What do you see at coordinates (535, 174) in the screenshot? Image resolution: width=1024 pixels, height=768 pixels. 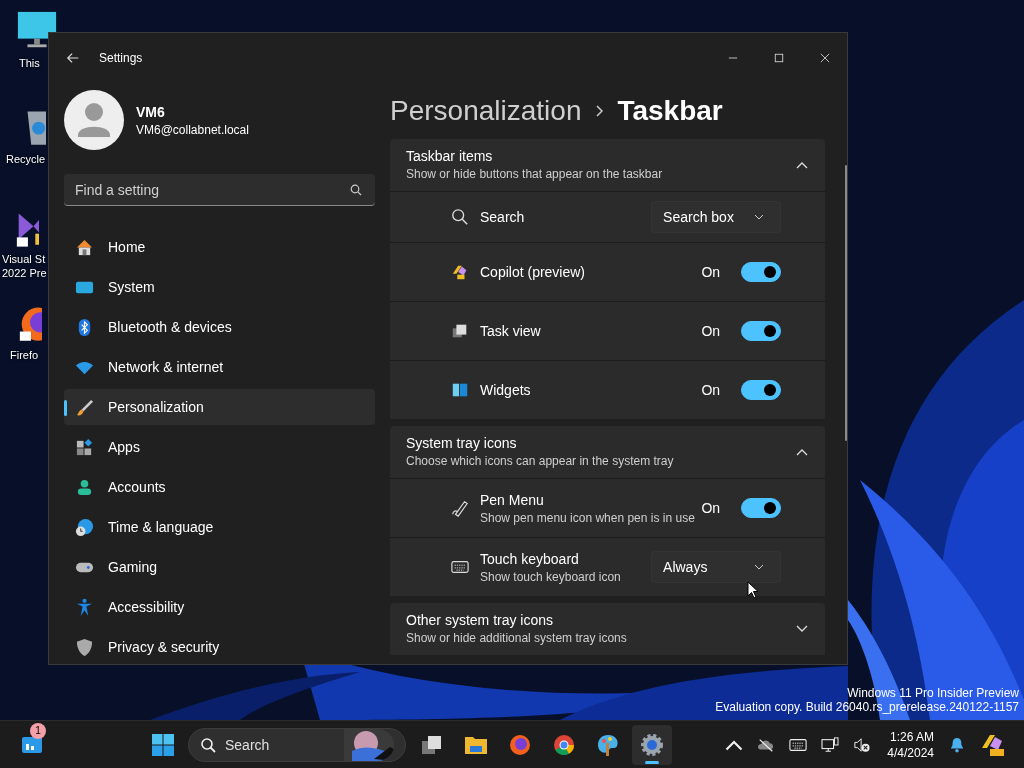 I see `section-subtitle: Show or hide buttons that appear on the taskbar` at bounding box center [535, 174].